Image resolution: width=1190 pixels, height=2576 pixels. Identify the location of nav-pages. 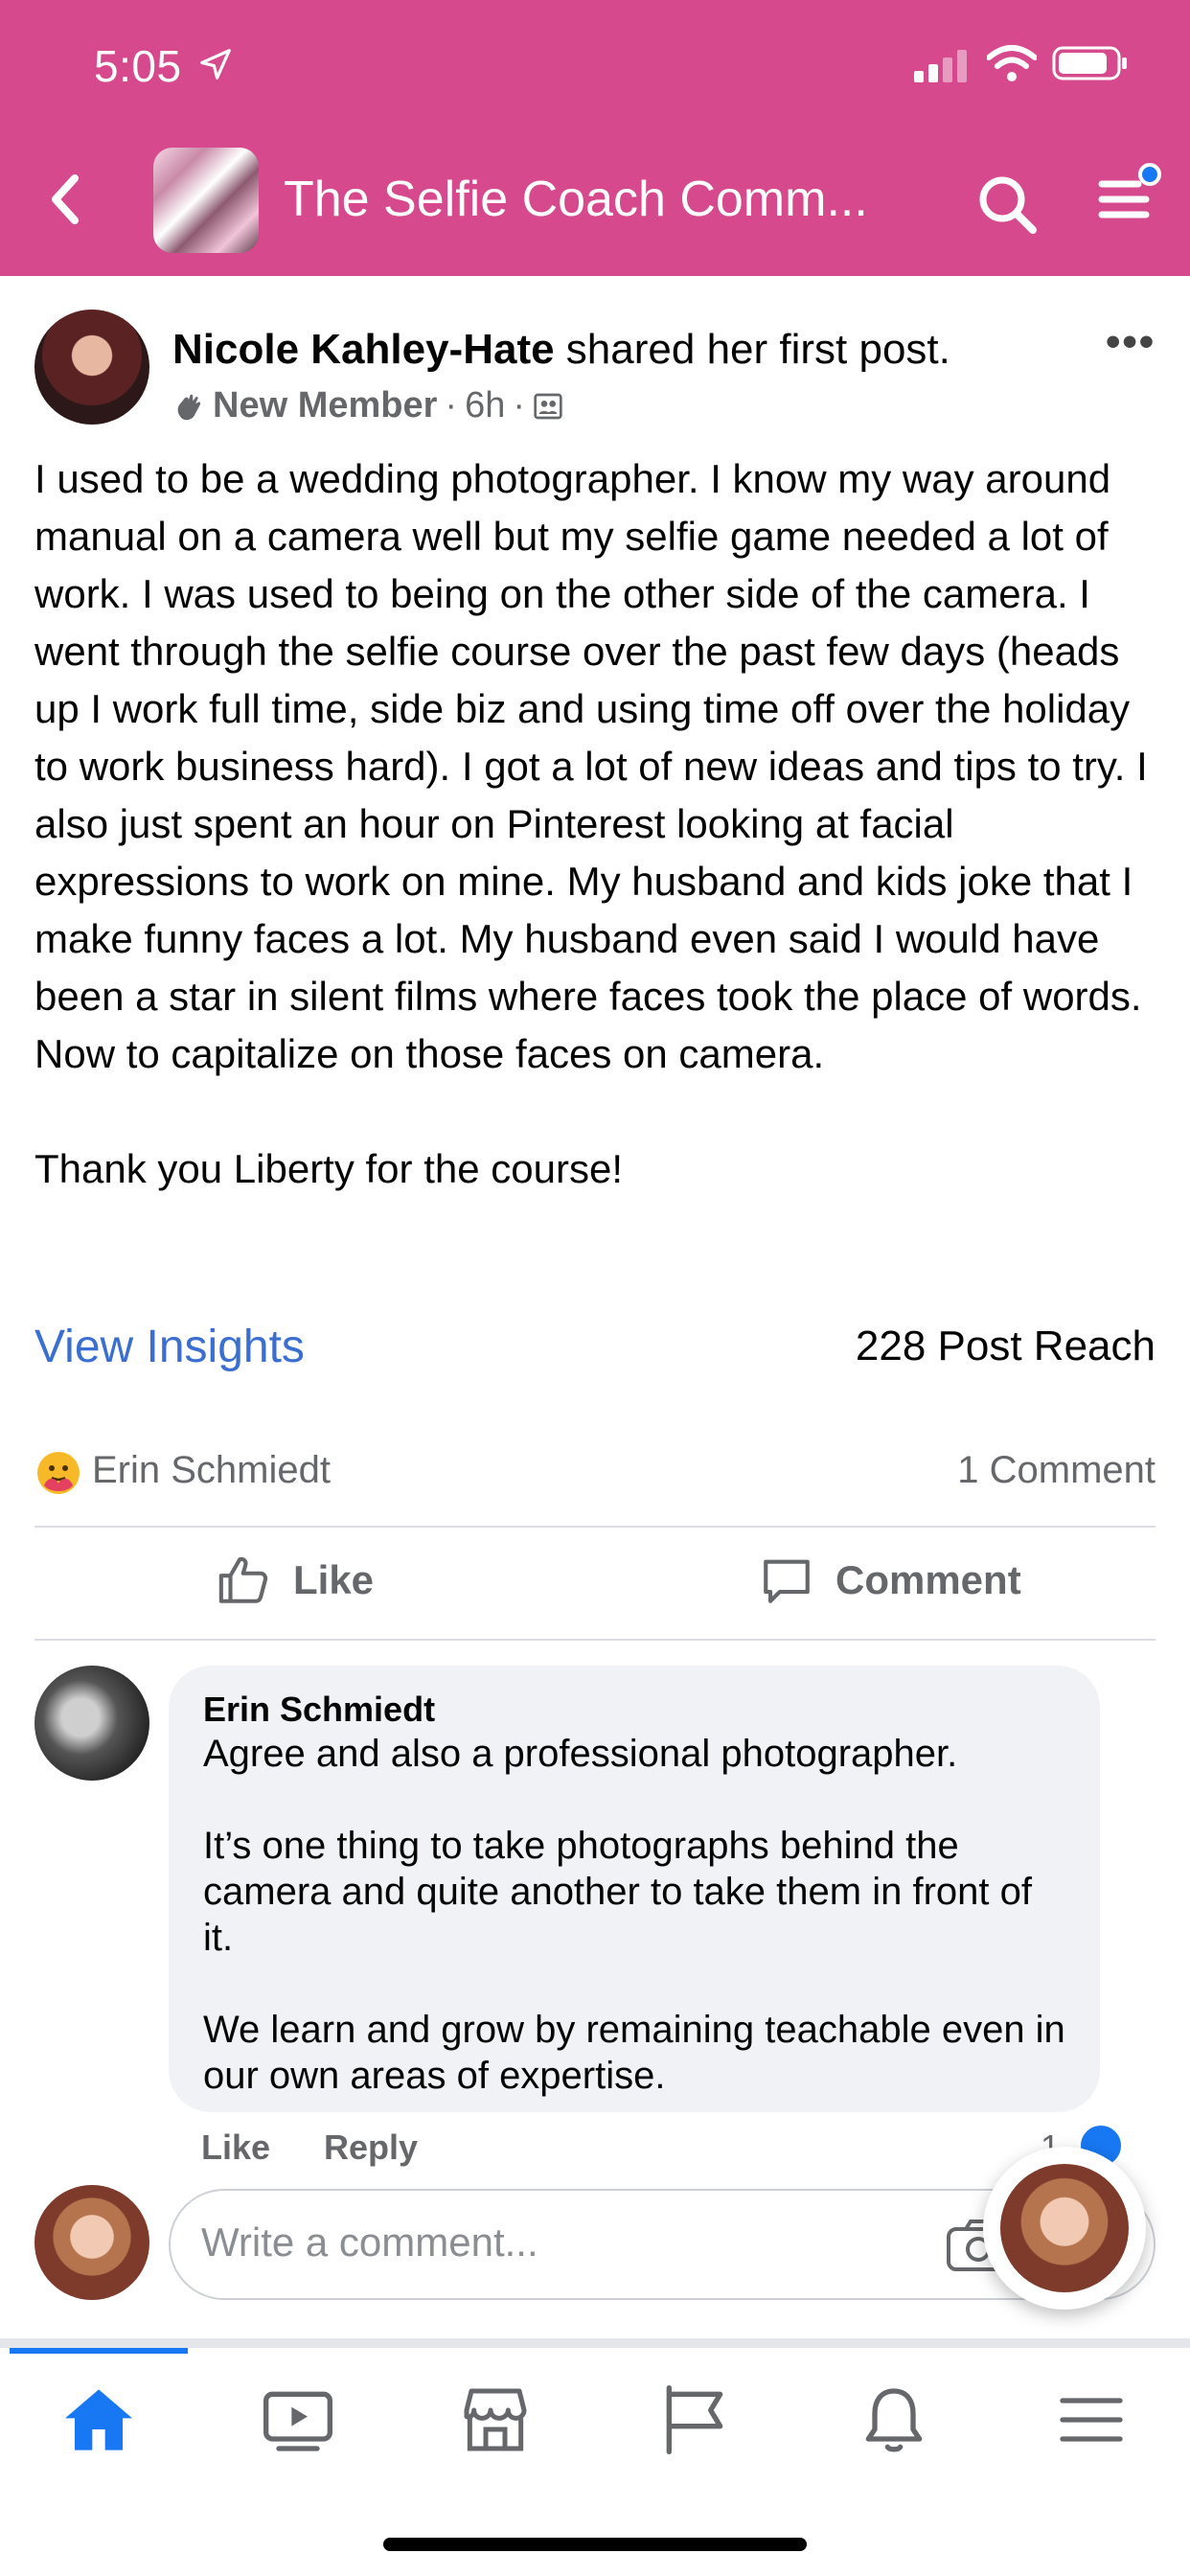
(695, 2420).